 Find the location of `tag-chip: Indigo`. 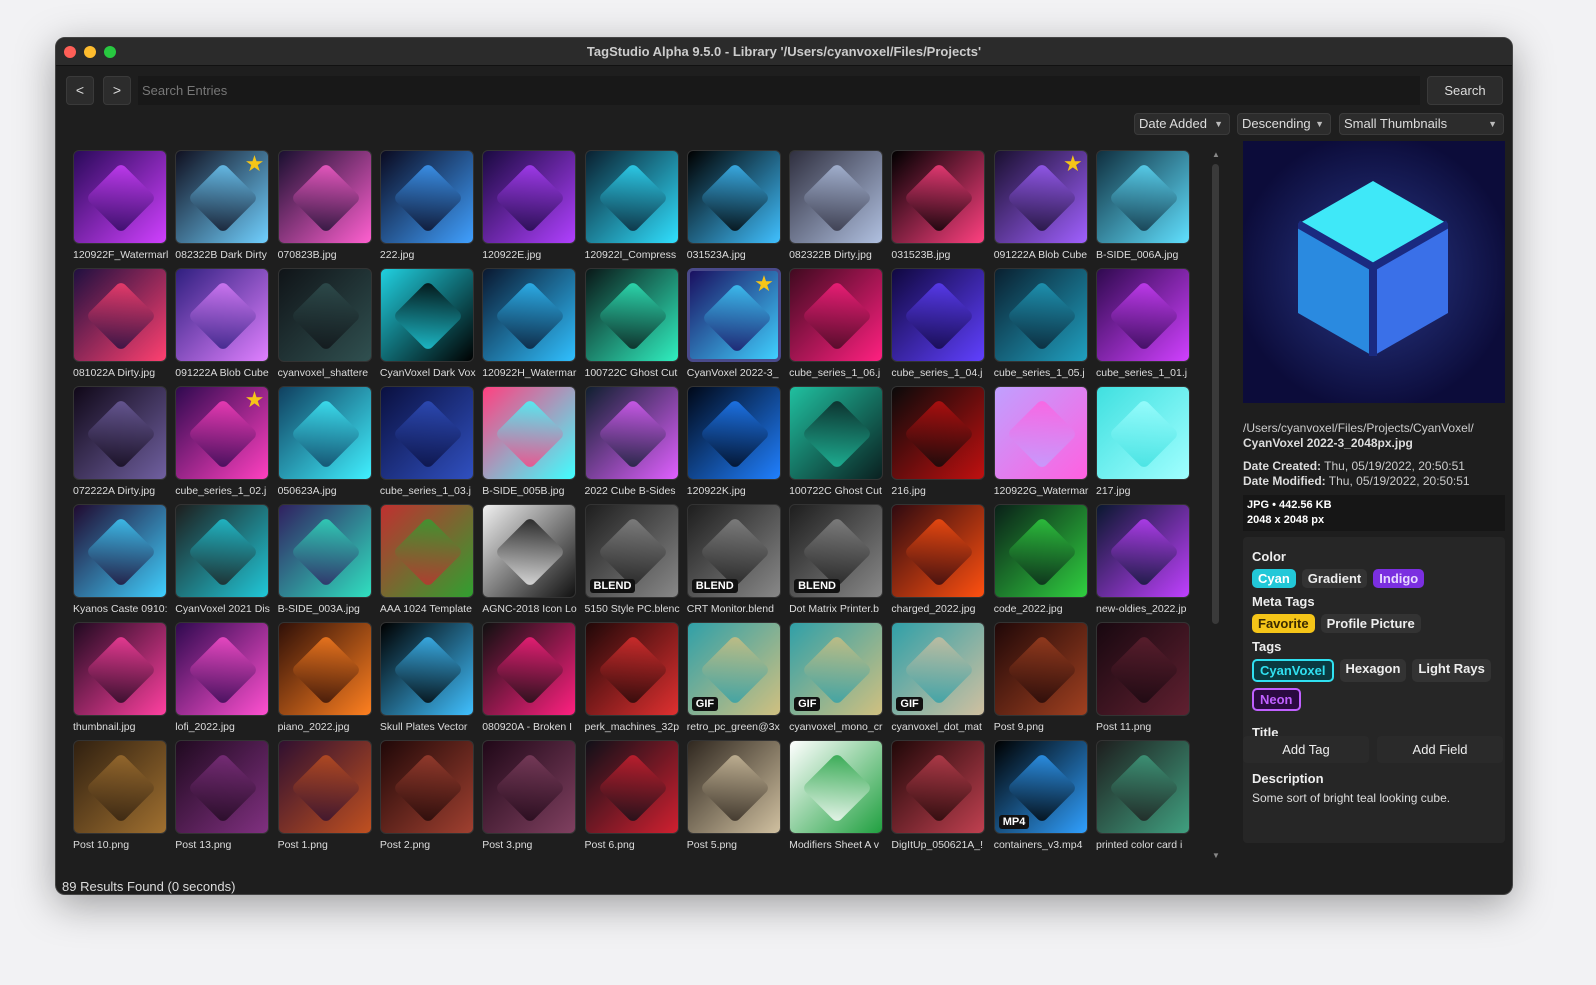

tag-chip: Indigo is located at coordinates (1399, 578).